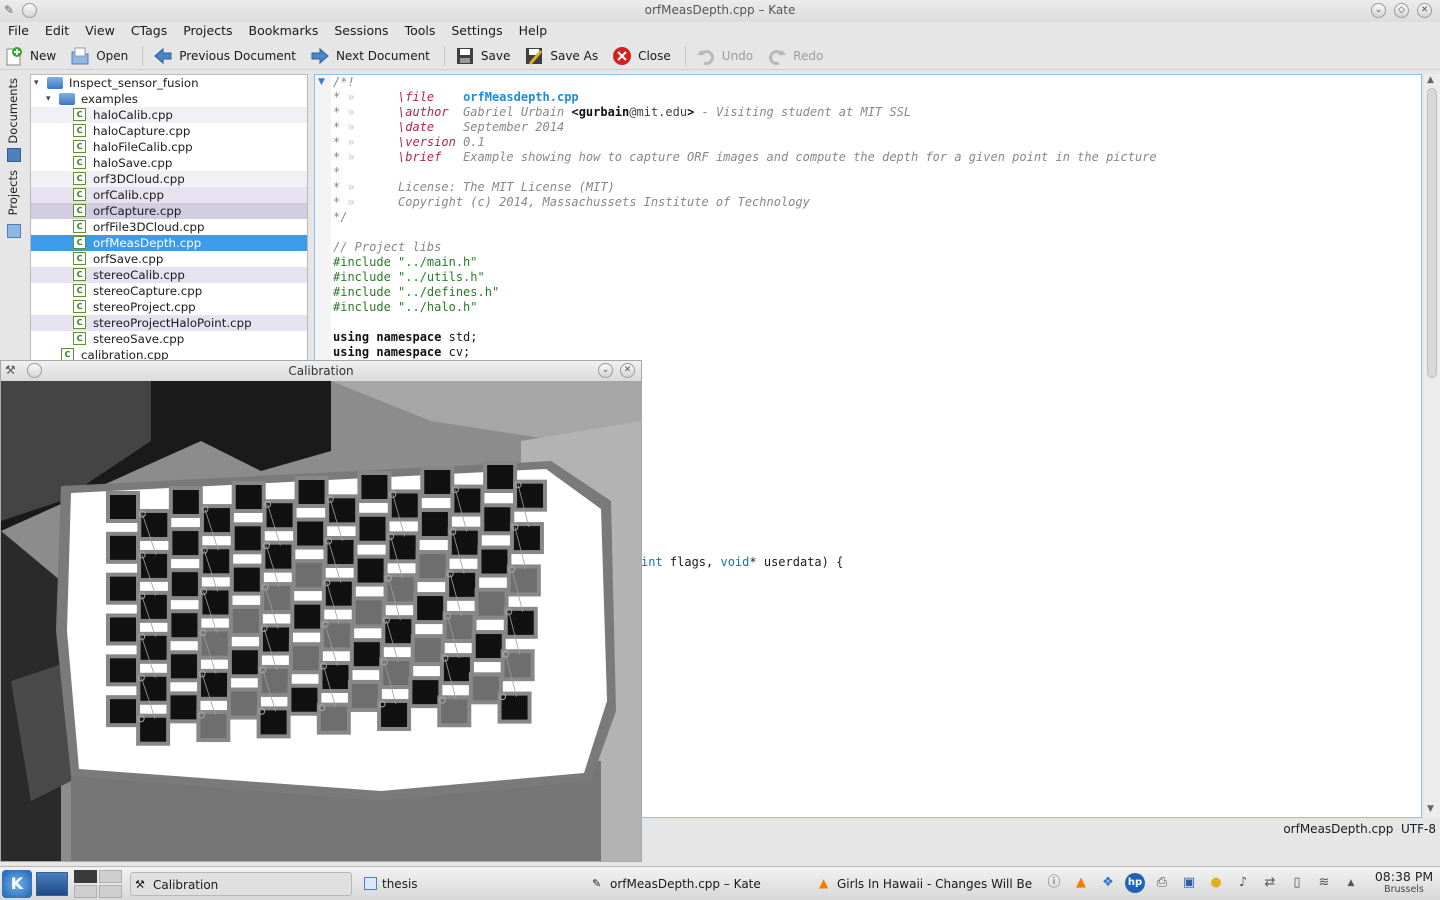 Image resolution: width=1440 pixels, height=900 pixels. What do you see at coordinates (361, 32) in the screenshot?
I see `menu-sessions: Sessions` at bounding box center [361, 32].